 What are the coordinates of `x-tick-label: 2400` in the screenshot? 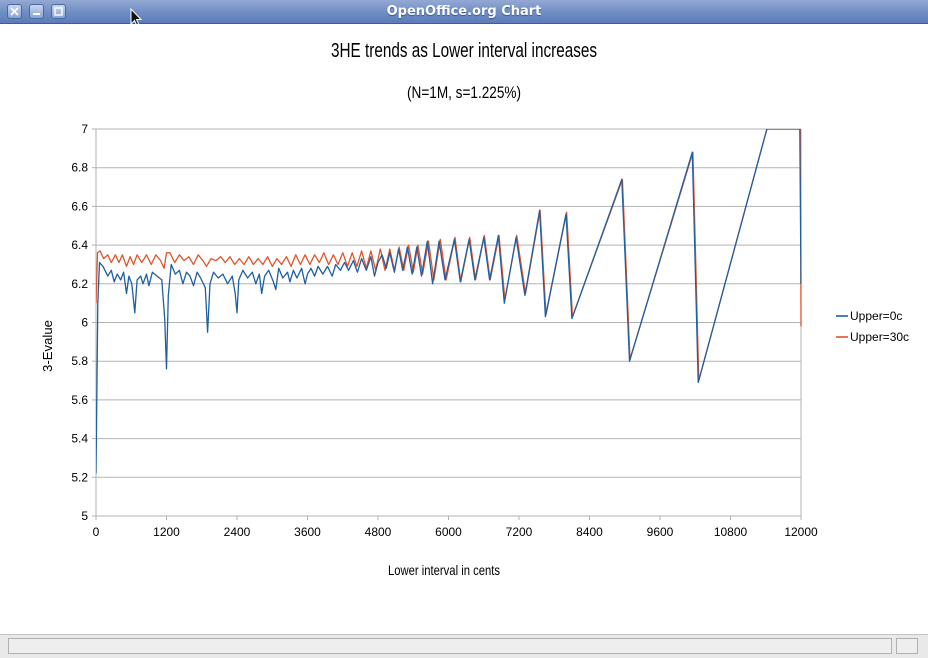 It's located at (237, 532).